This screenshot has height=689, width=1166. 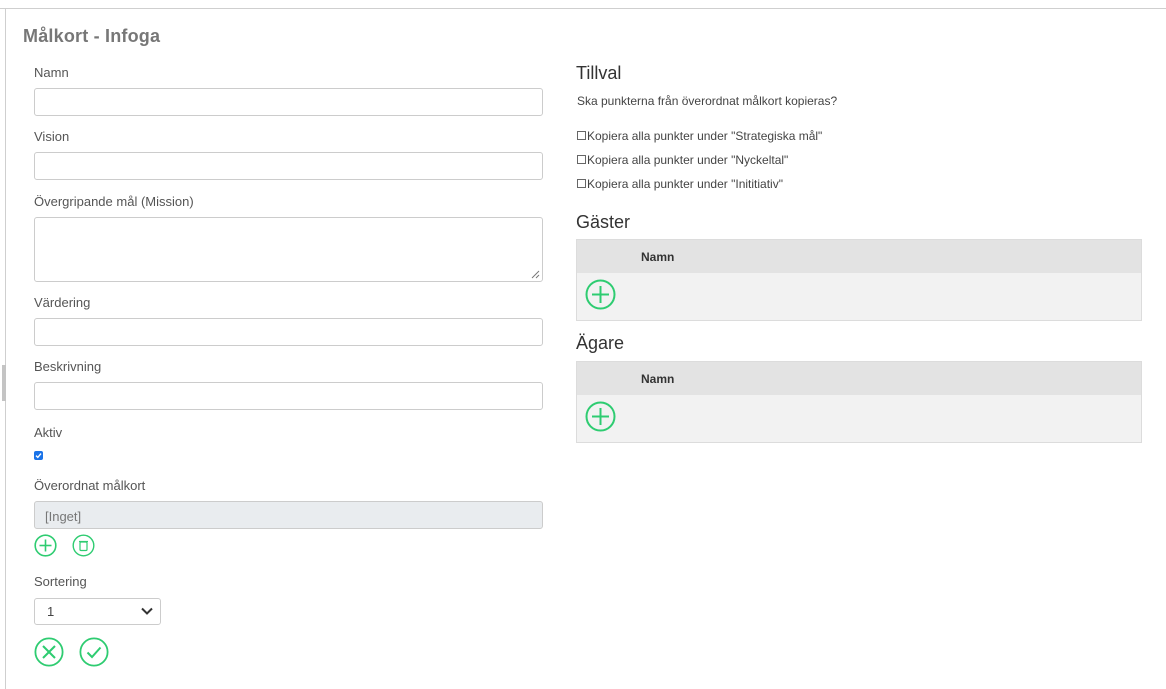 I want to click on name-label: Namn, so click(x=51, y=72).